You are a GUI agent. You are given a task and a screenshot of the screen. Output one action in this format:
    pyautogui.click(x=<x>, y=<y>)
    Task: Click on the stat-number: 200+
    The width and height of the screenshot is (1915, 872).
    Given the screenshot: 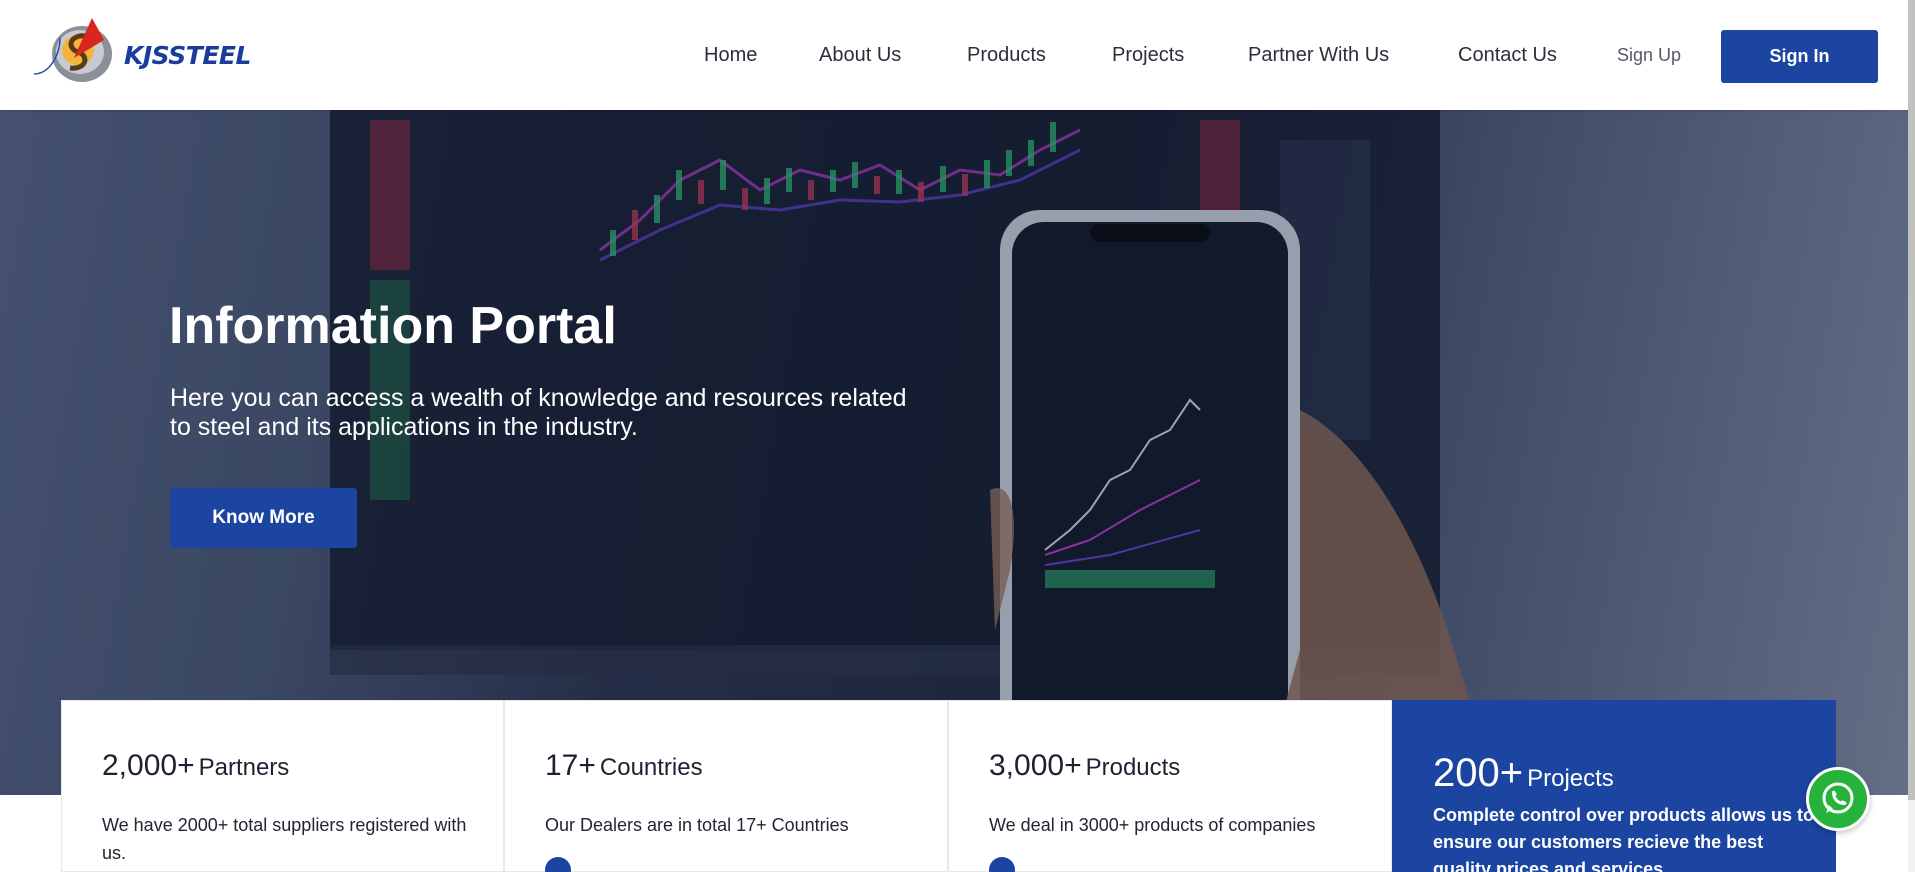 What is the action you would take?
    pyautogui.click(x=1478, y=773)
    